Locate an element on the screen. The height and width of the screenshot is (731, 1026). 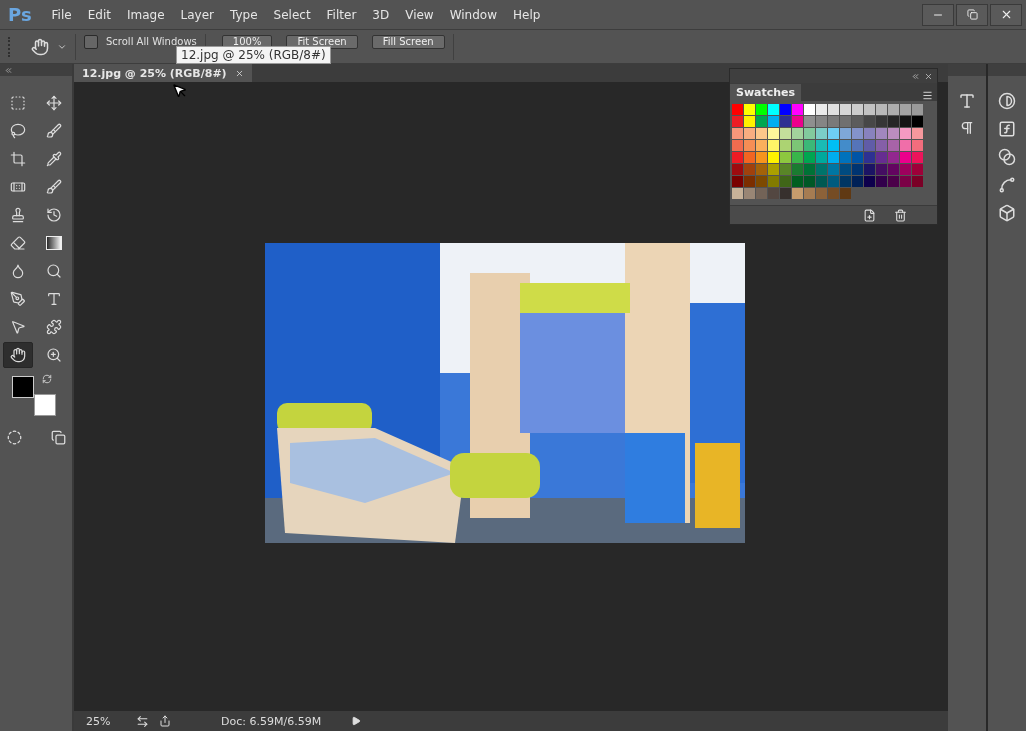
app-logo: Ps is located at coordinates (20, 14).